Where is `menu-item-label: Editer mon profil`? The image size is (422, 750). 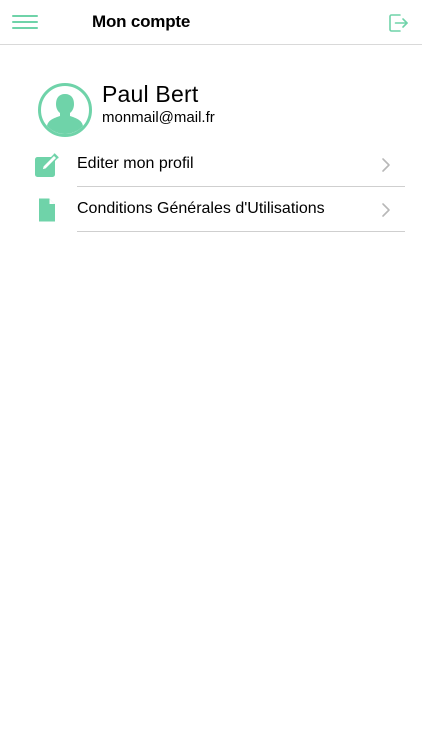 menu-item-label: Editer mon profil is located at coordinates (135, 163).